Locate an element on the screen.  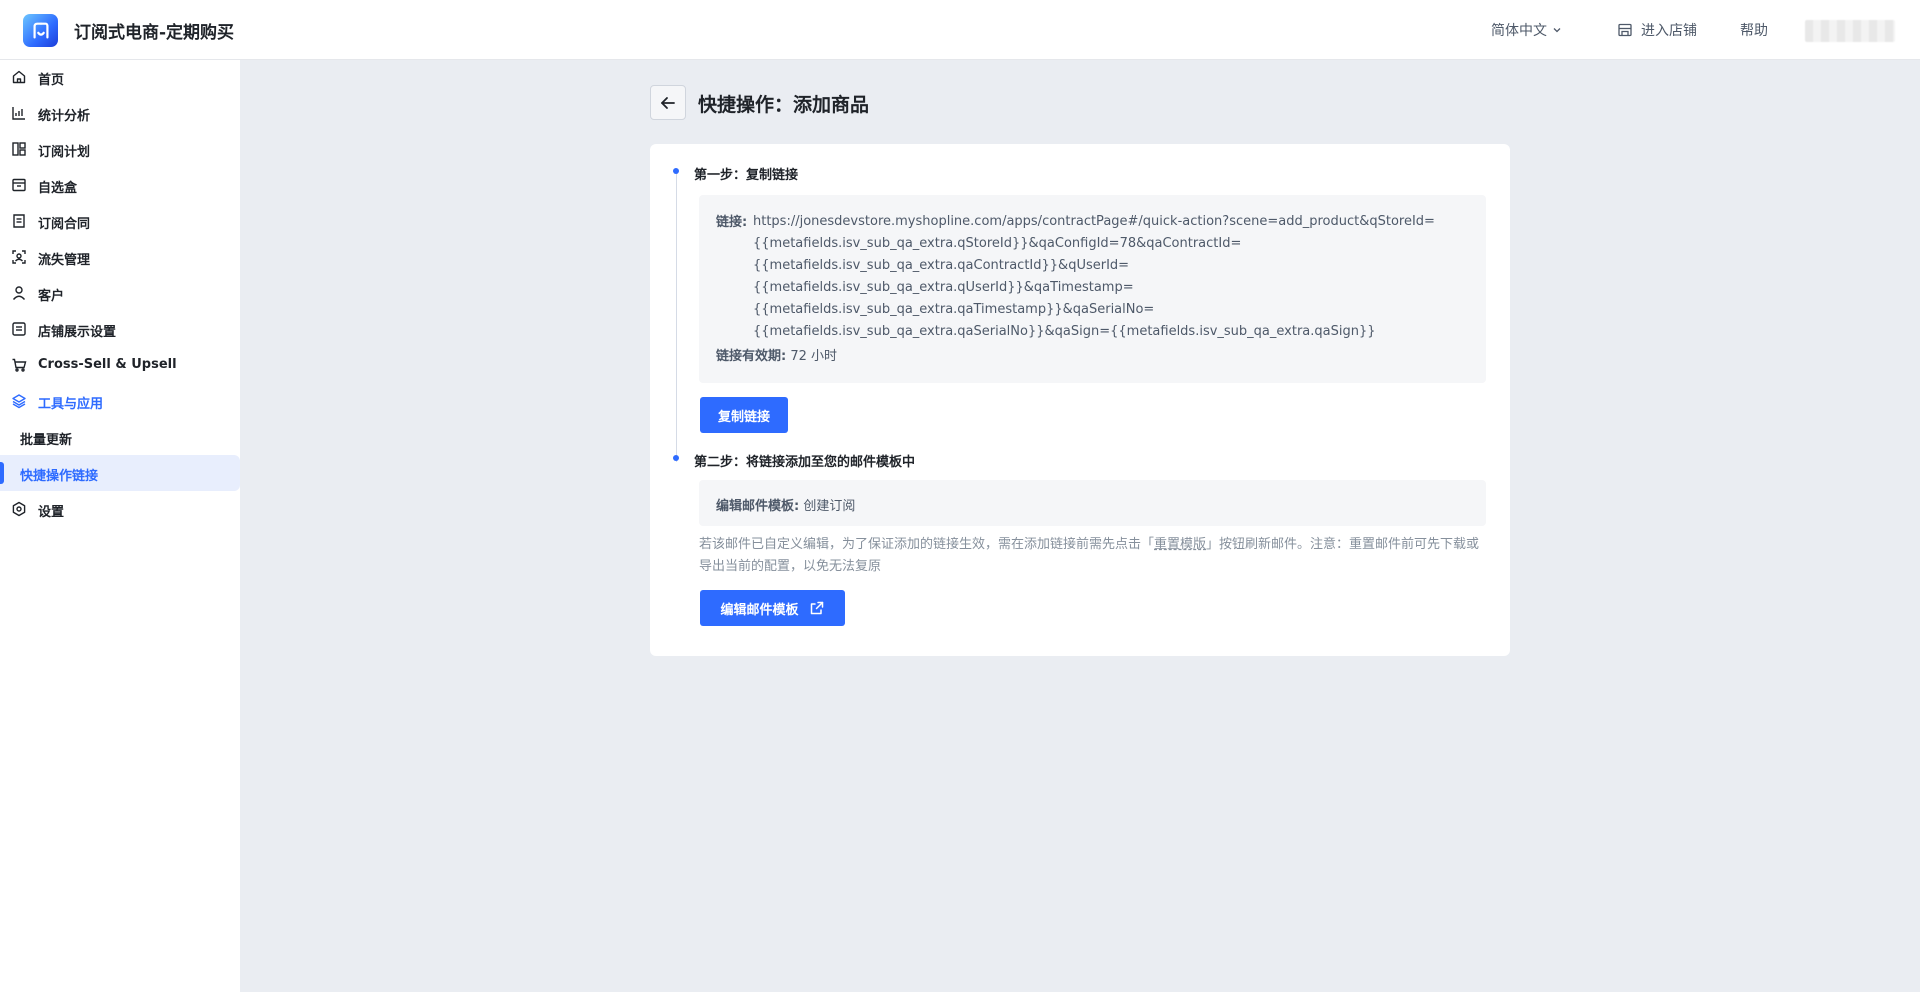
cart-icon is located at coordinates (19, 365).